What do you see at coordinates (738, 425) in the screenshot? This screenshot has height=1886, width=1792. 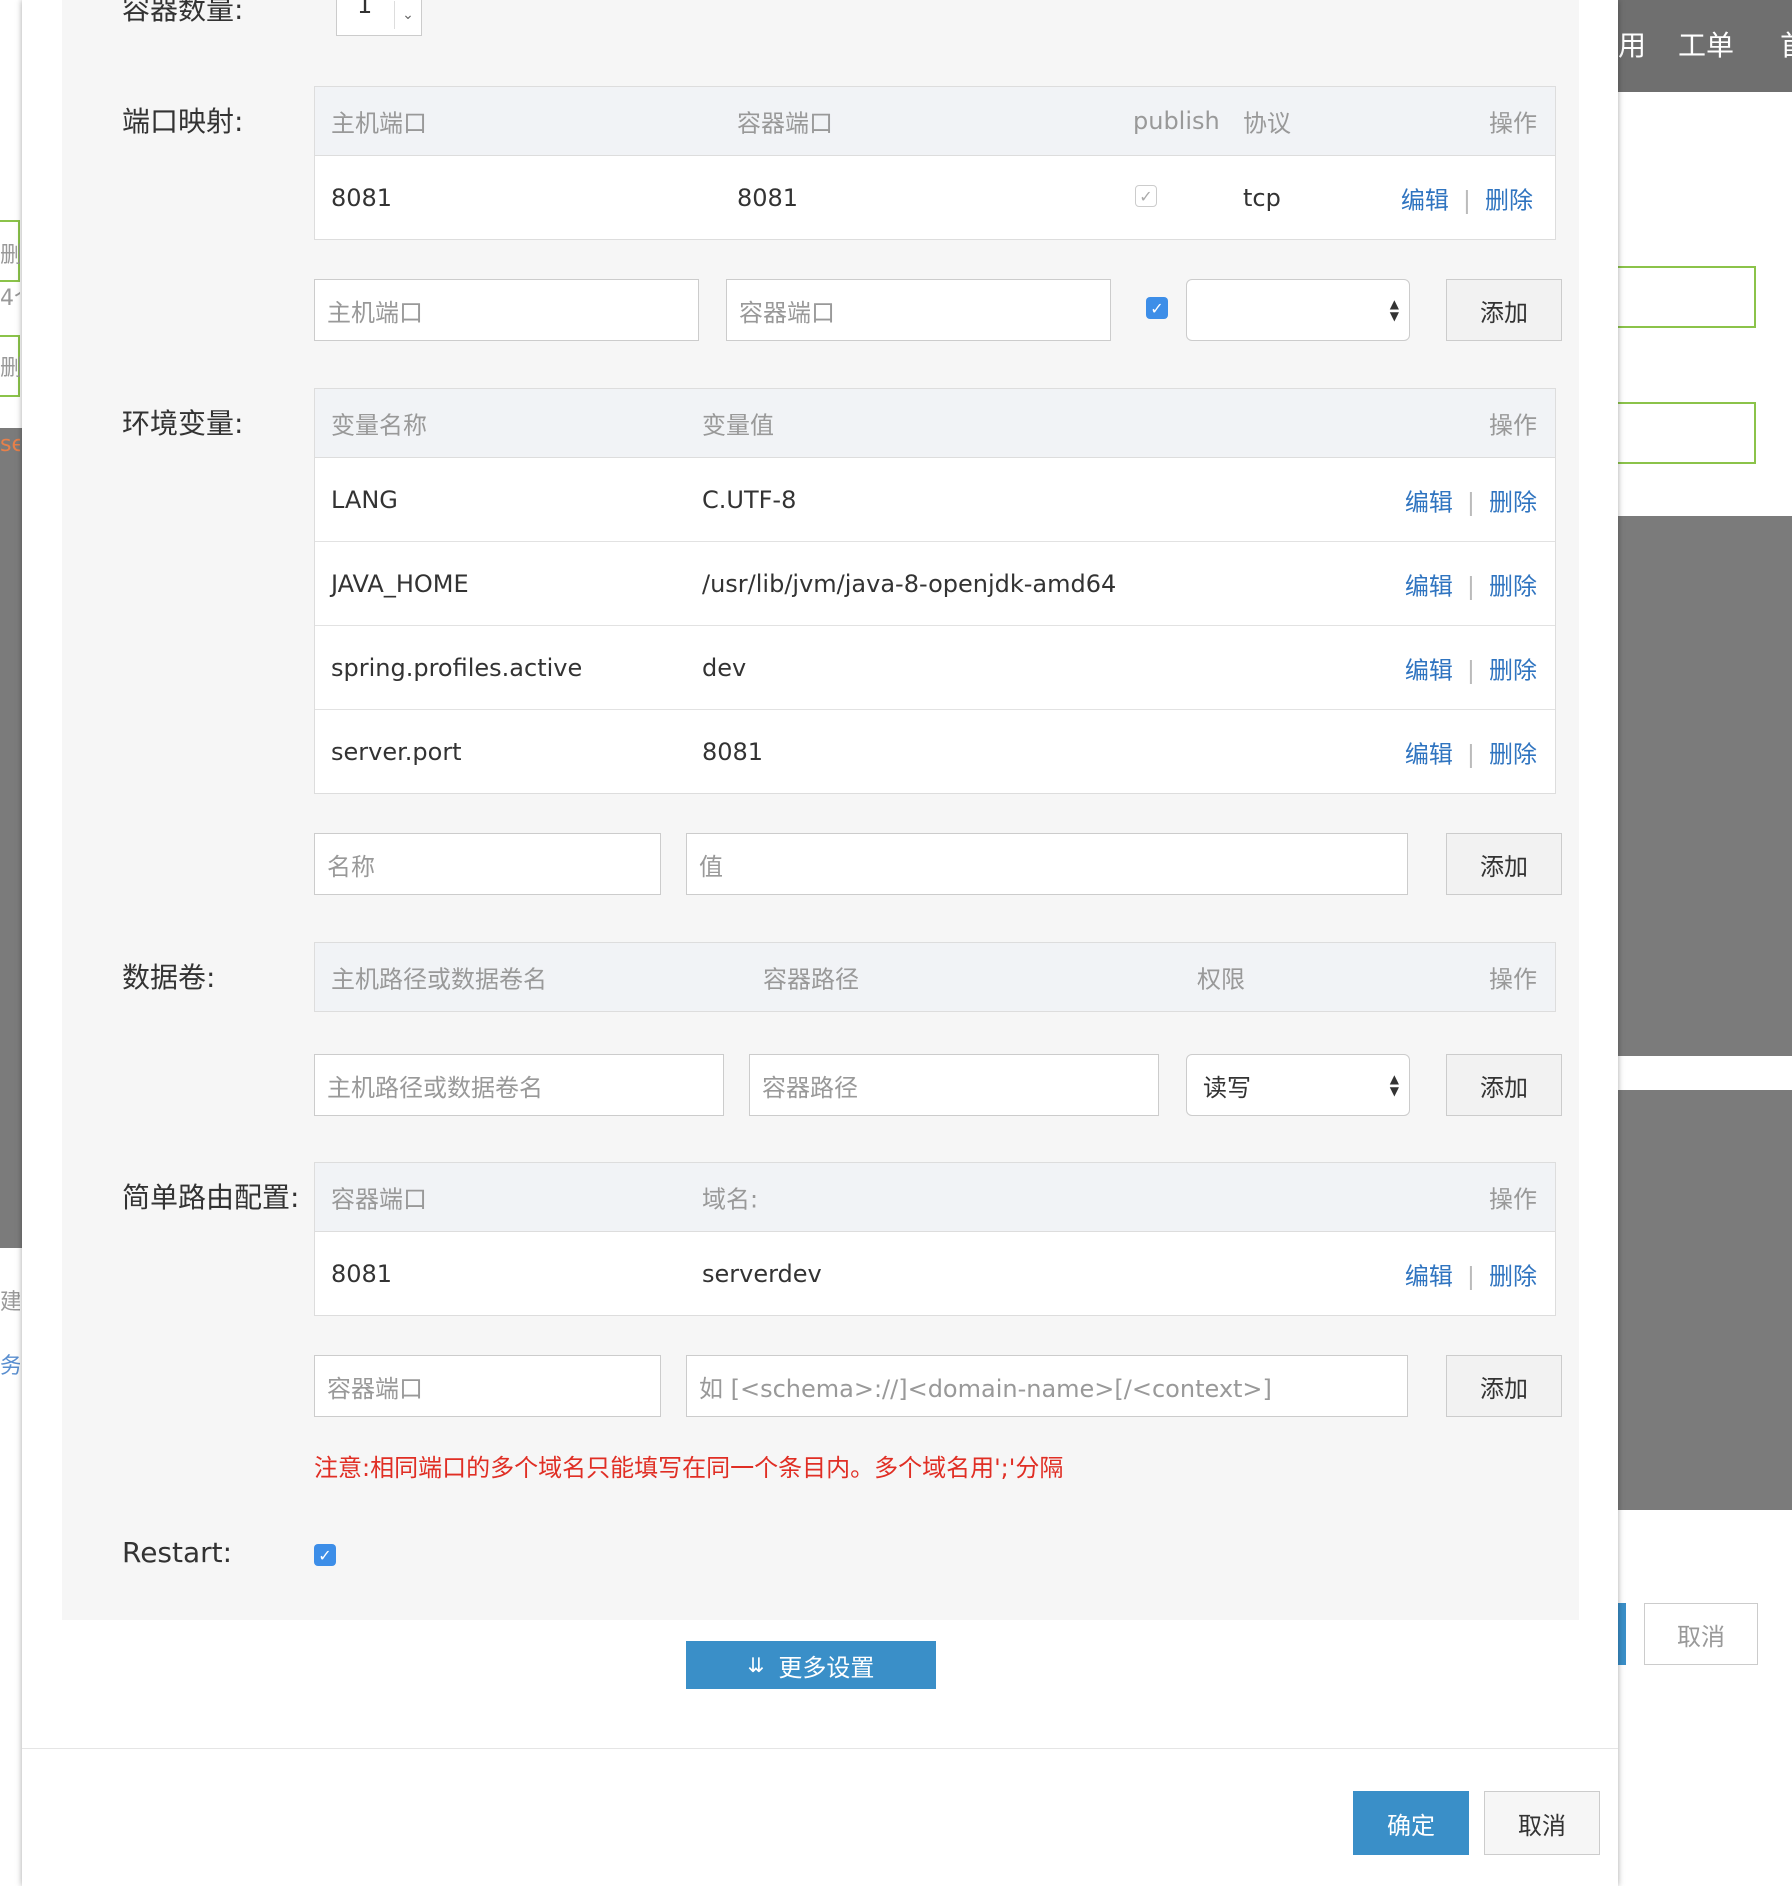 I see `header-var-value: 变量值` at bounding box center [738, 425].